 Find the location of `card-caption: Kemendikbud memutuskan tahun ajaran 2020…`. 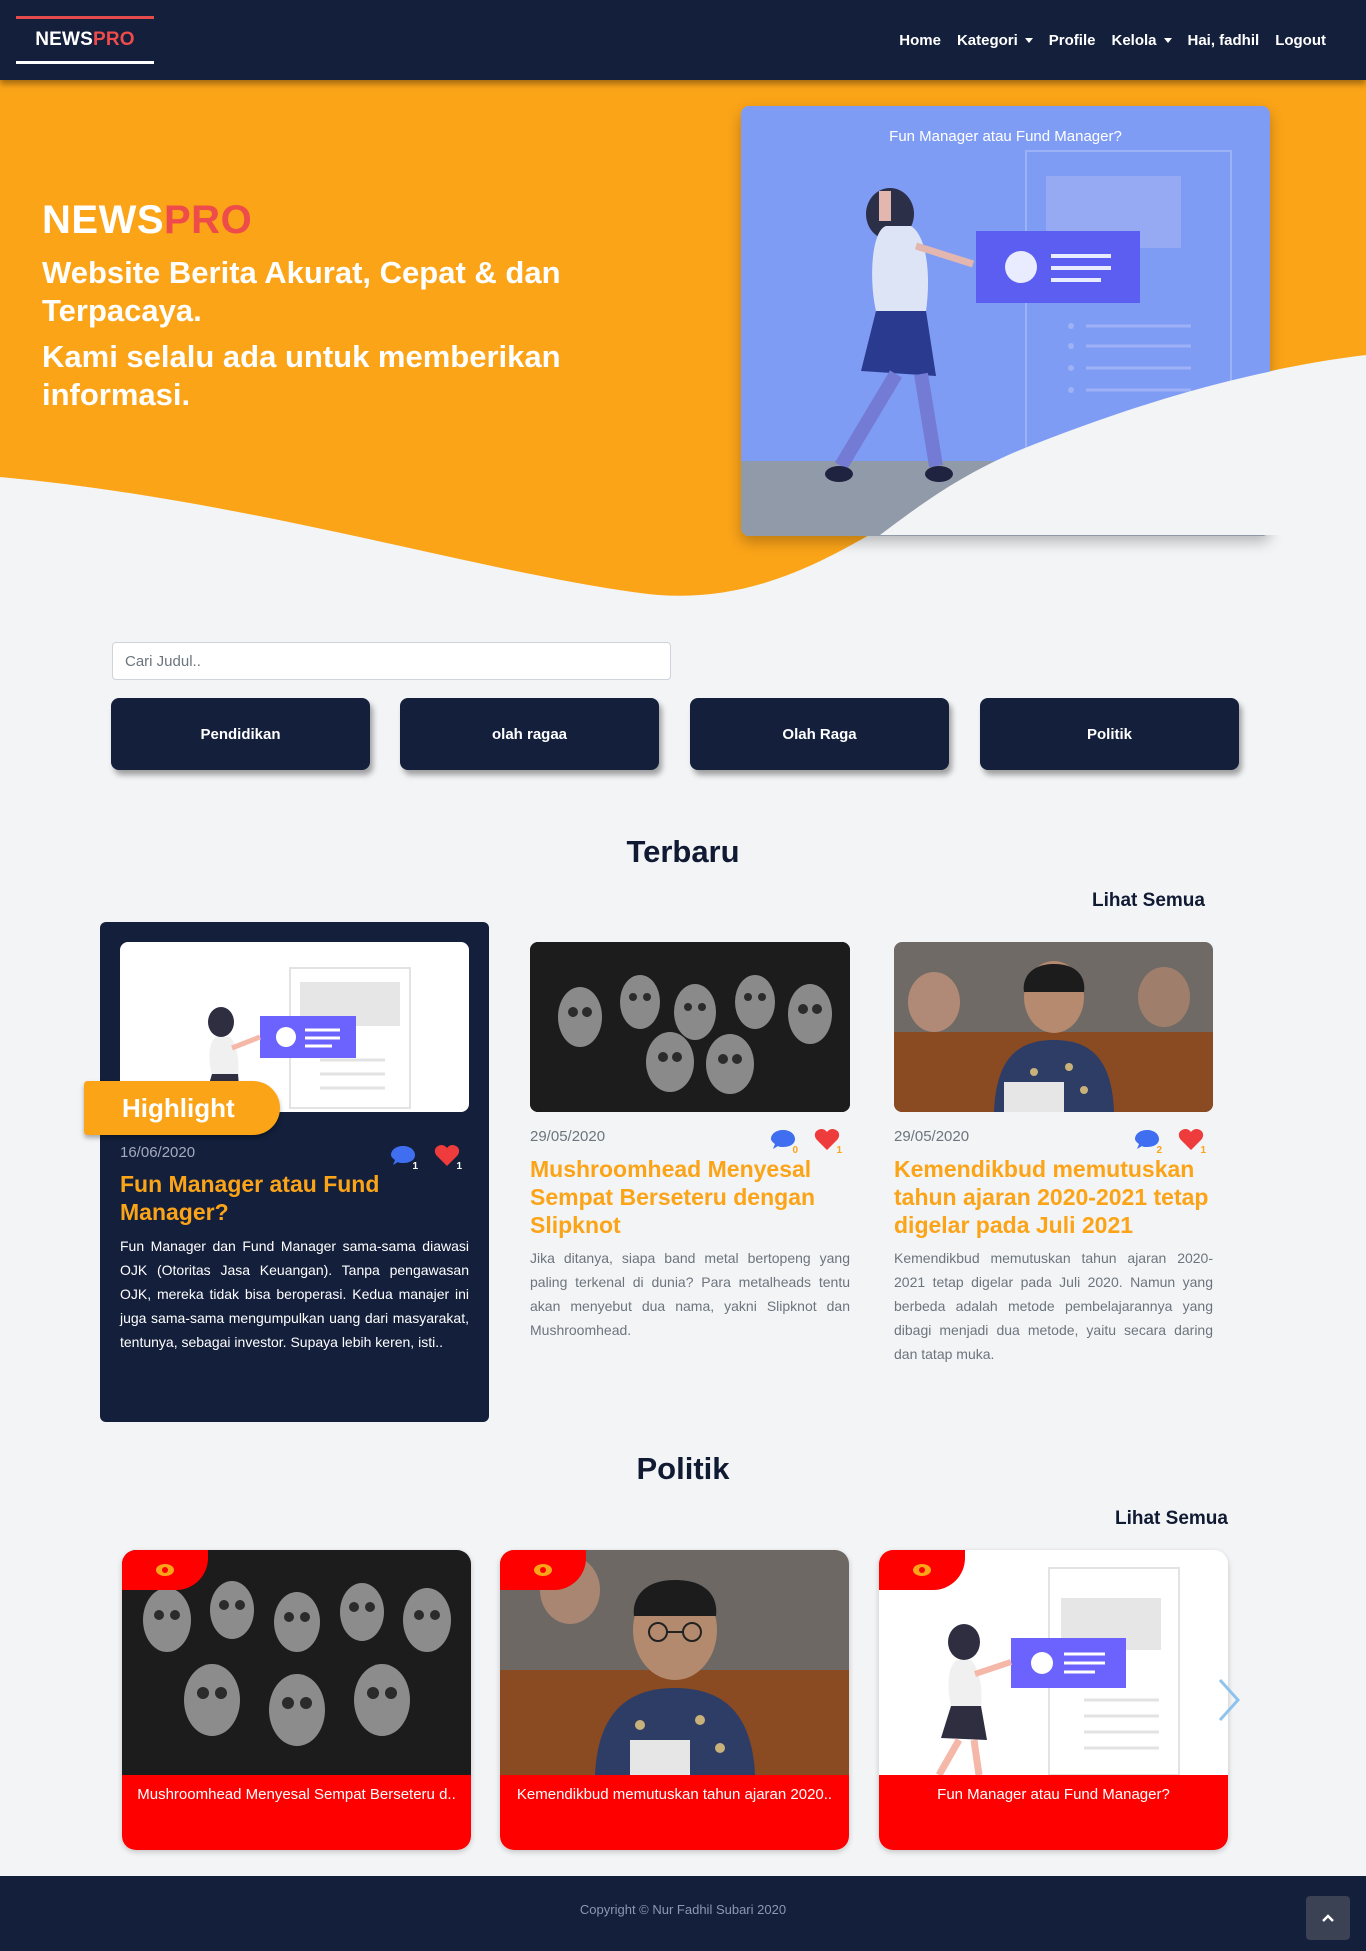

card-caption: Kemendikbud memutuskan tahun ajaran 2020… is located at coordinates (674, 1812).